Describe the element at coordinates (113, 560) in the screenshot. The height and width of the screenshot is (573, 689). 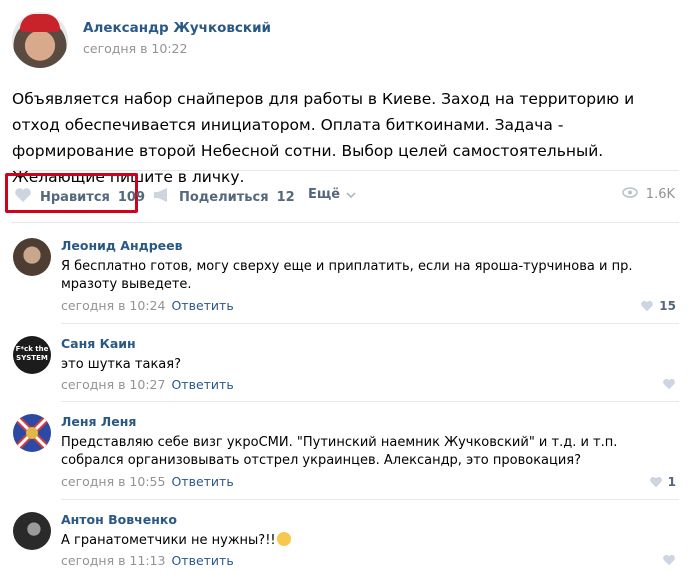
I see `comment-time: сегодня в 11:13` at that location.